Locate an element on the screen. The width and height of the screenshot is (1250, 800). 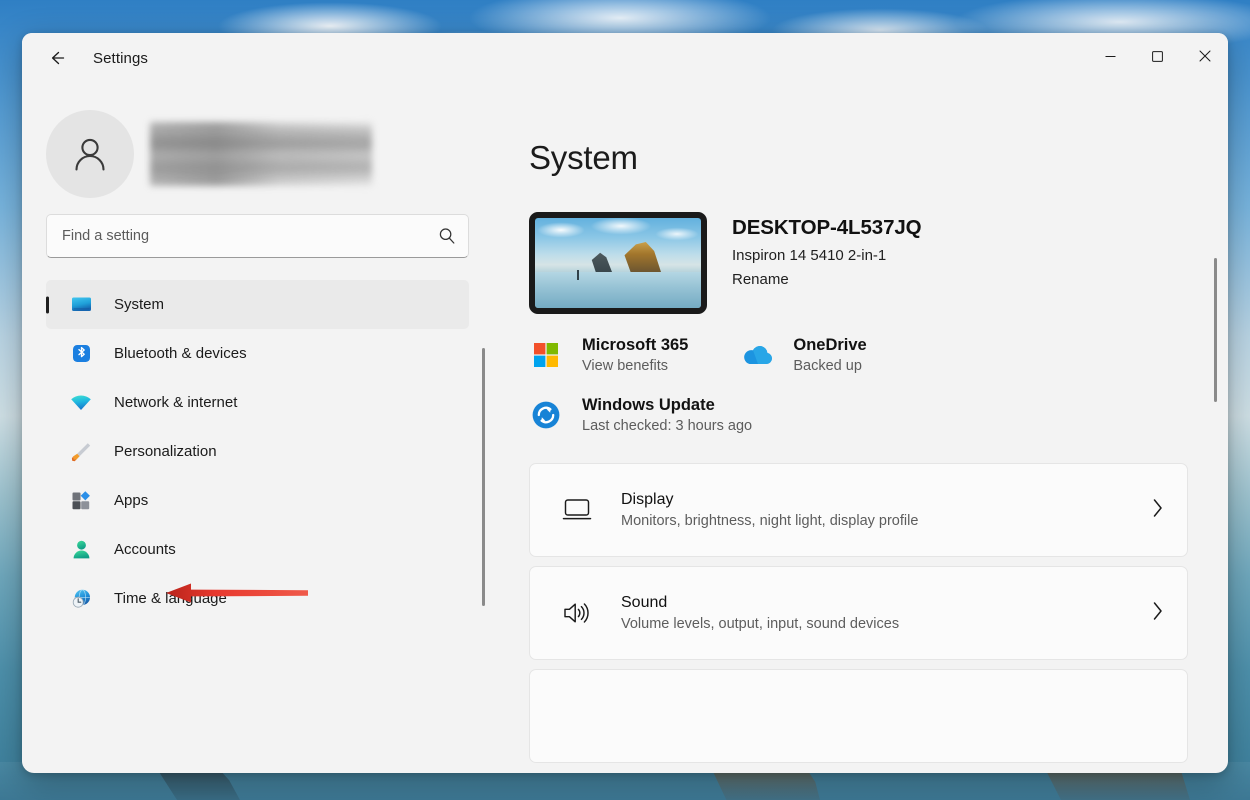
maximize-icon is located at coordinates (1157, 56).